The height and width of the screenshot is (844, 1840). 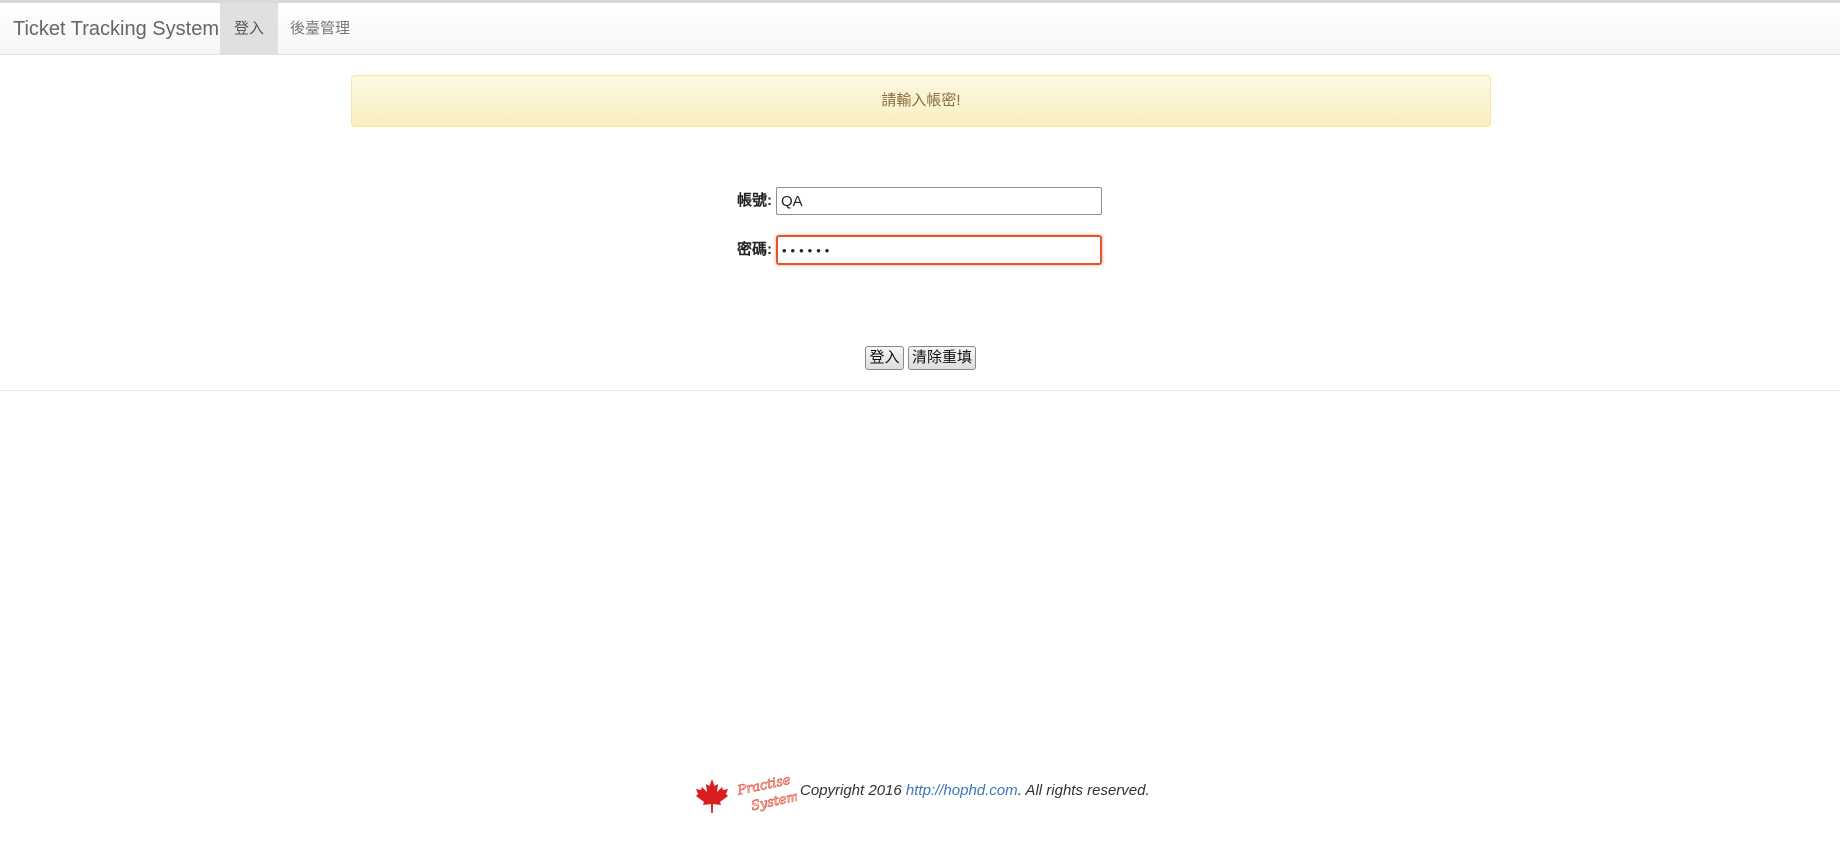 What do you see at coordinates (939, 250) in the screenshot?
I see `password-input` at bounding box center [939, 250].